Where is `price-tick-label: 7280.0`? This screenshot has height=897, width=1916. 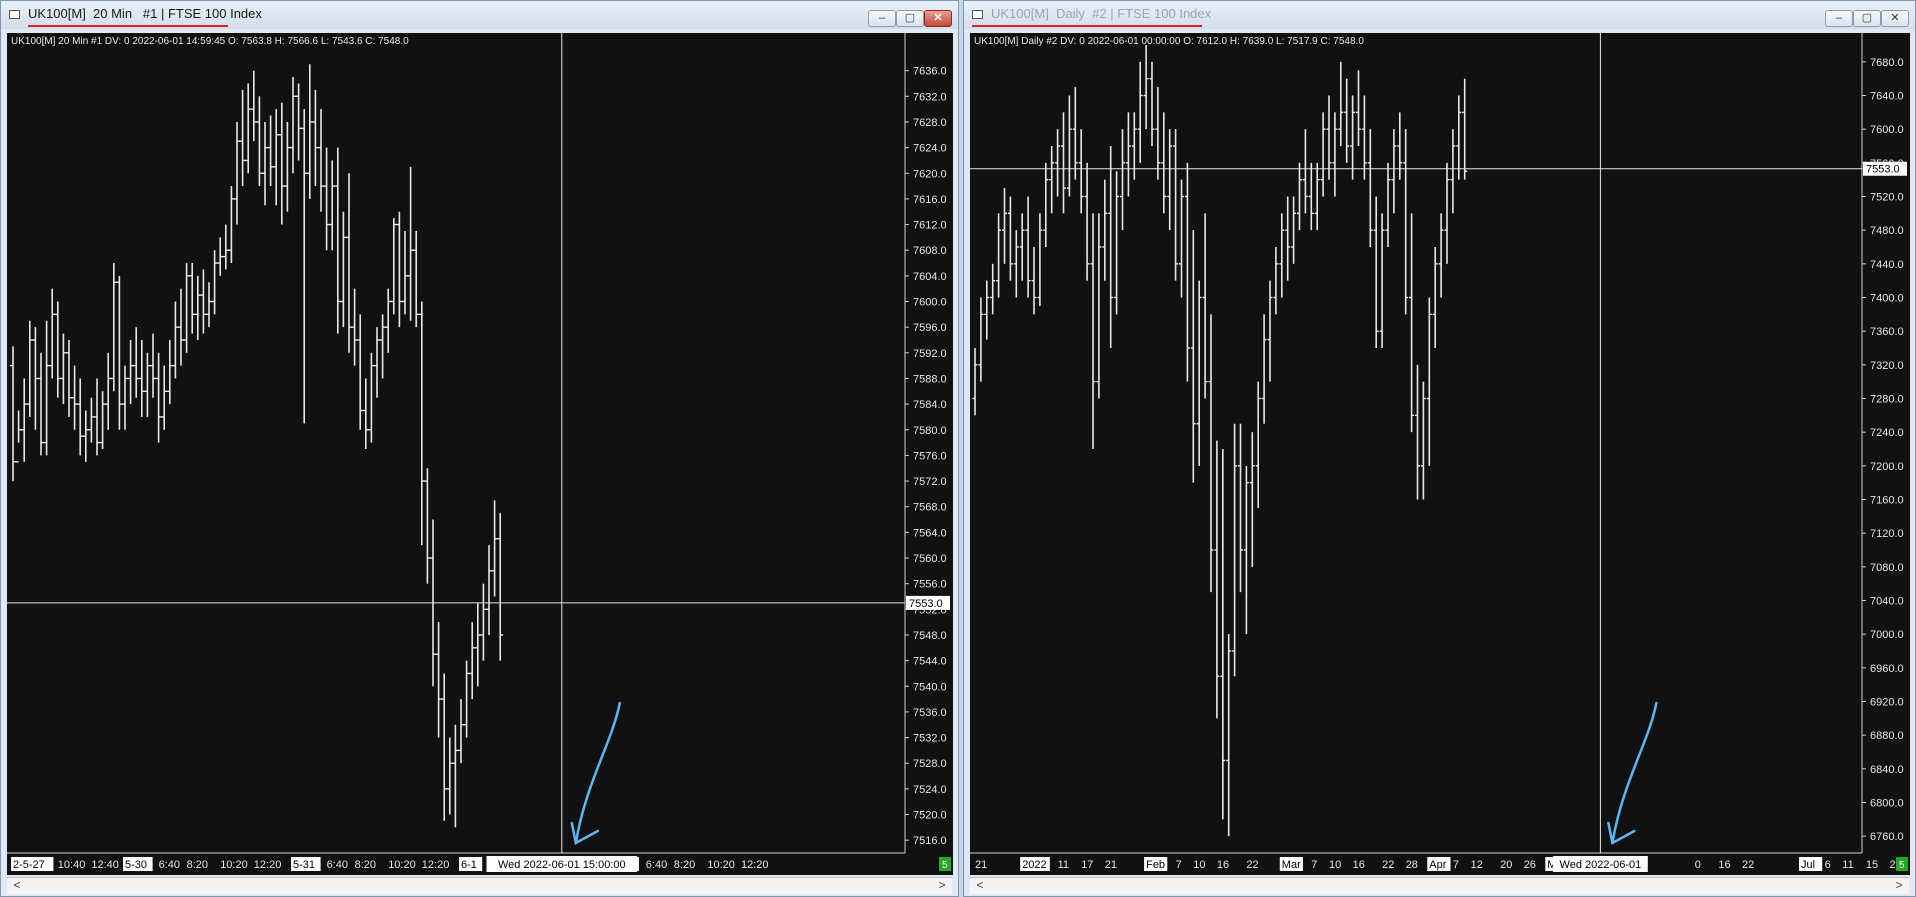 price-tick-label: 7280.0 is located at coordinates (1887, 400).